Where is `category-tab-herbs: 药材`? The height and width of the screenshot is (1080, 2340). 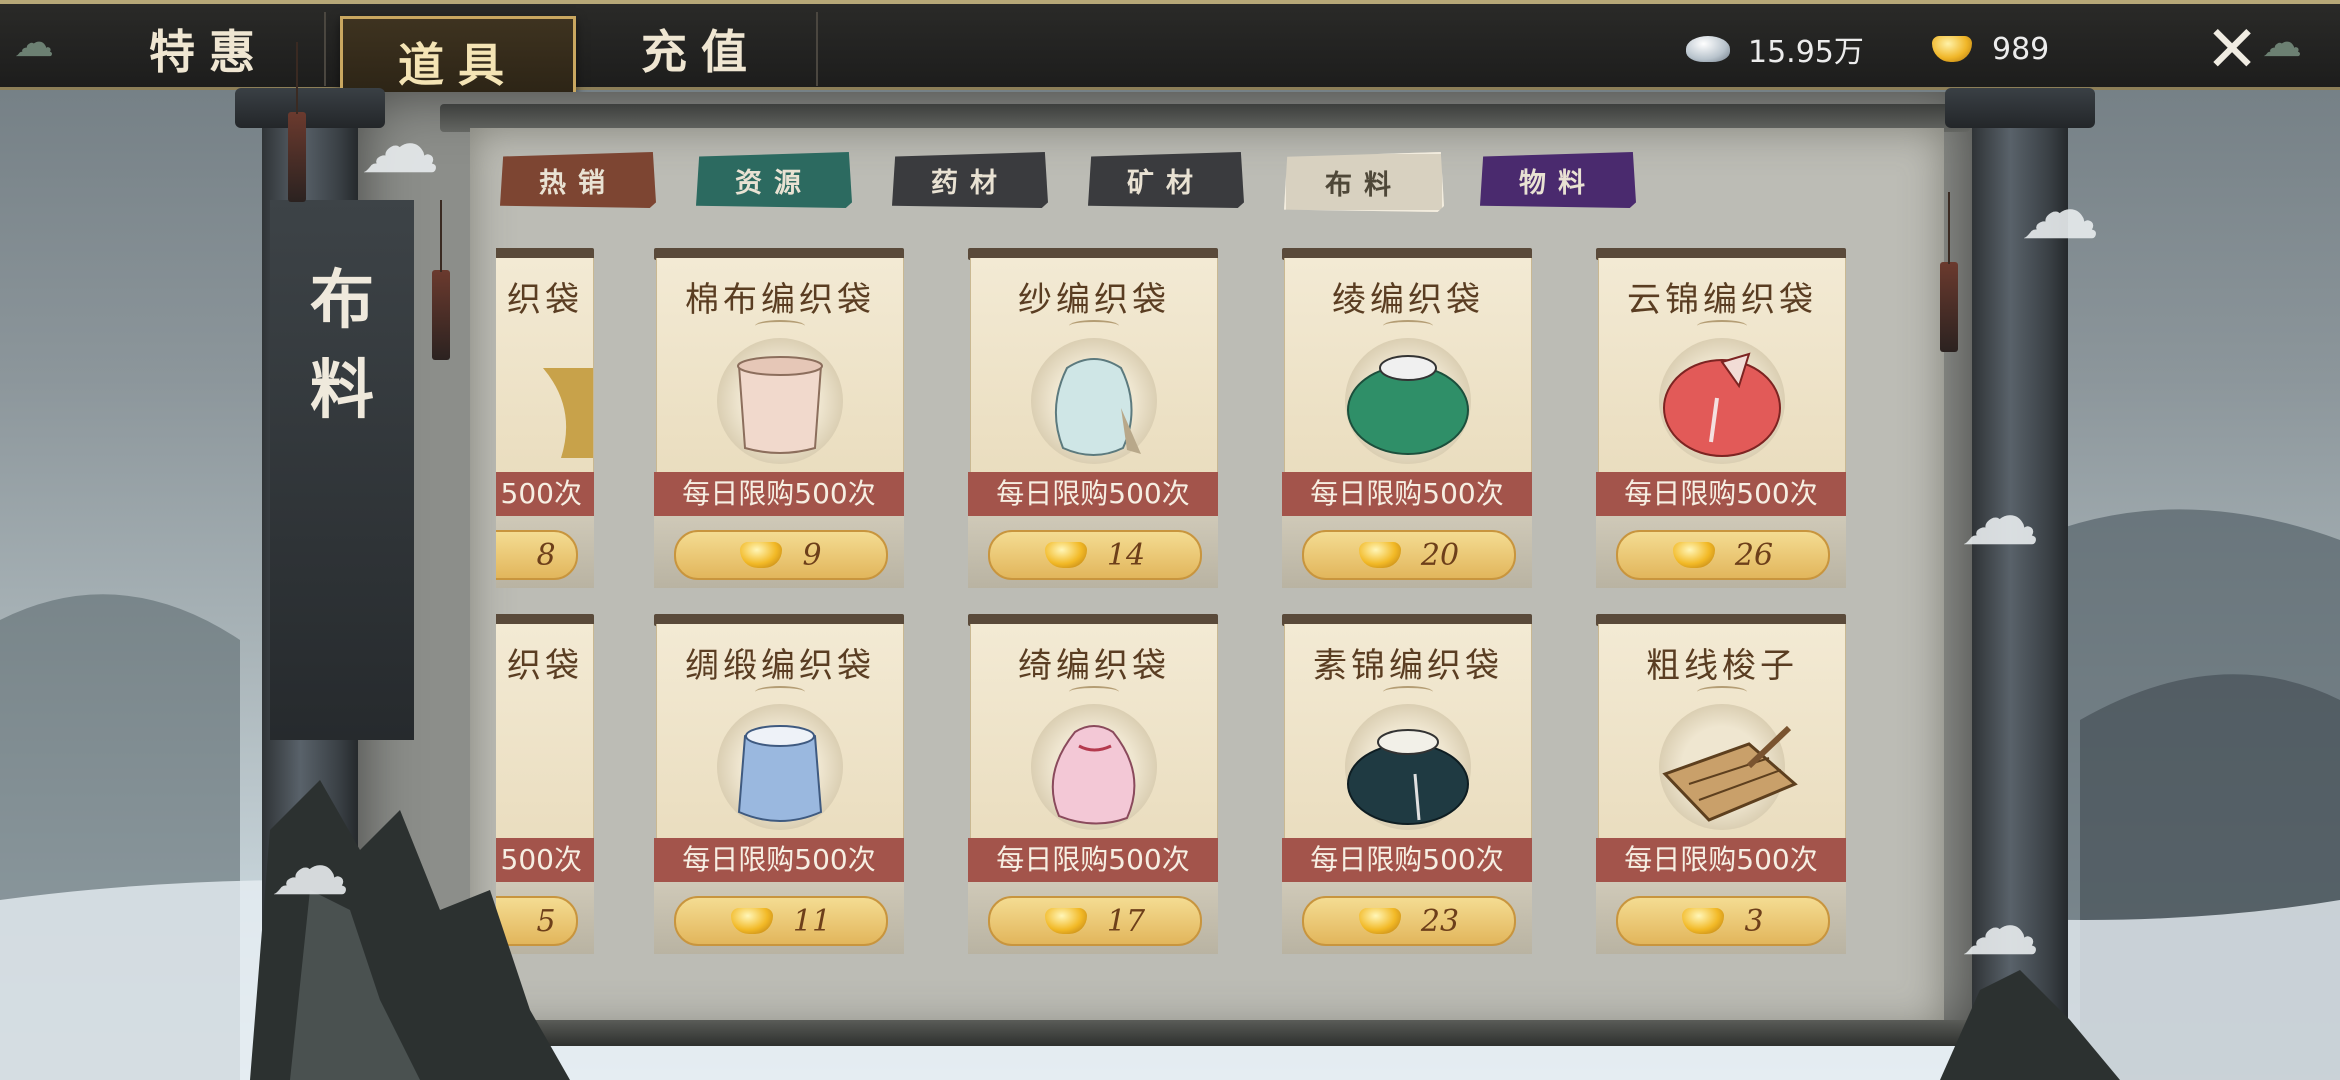
category-tab-herbs: 药材 is located at coordinates (970, 180).